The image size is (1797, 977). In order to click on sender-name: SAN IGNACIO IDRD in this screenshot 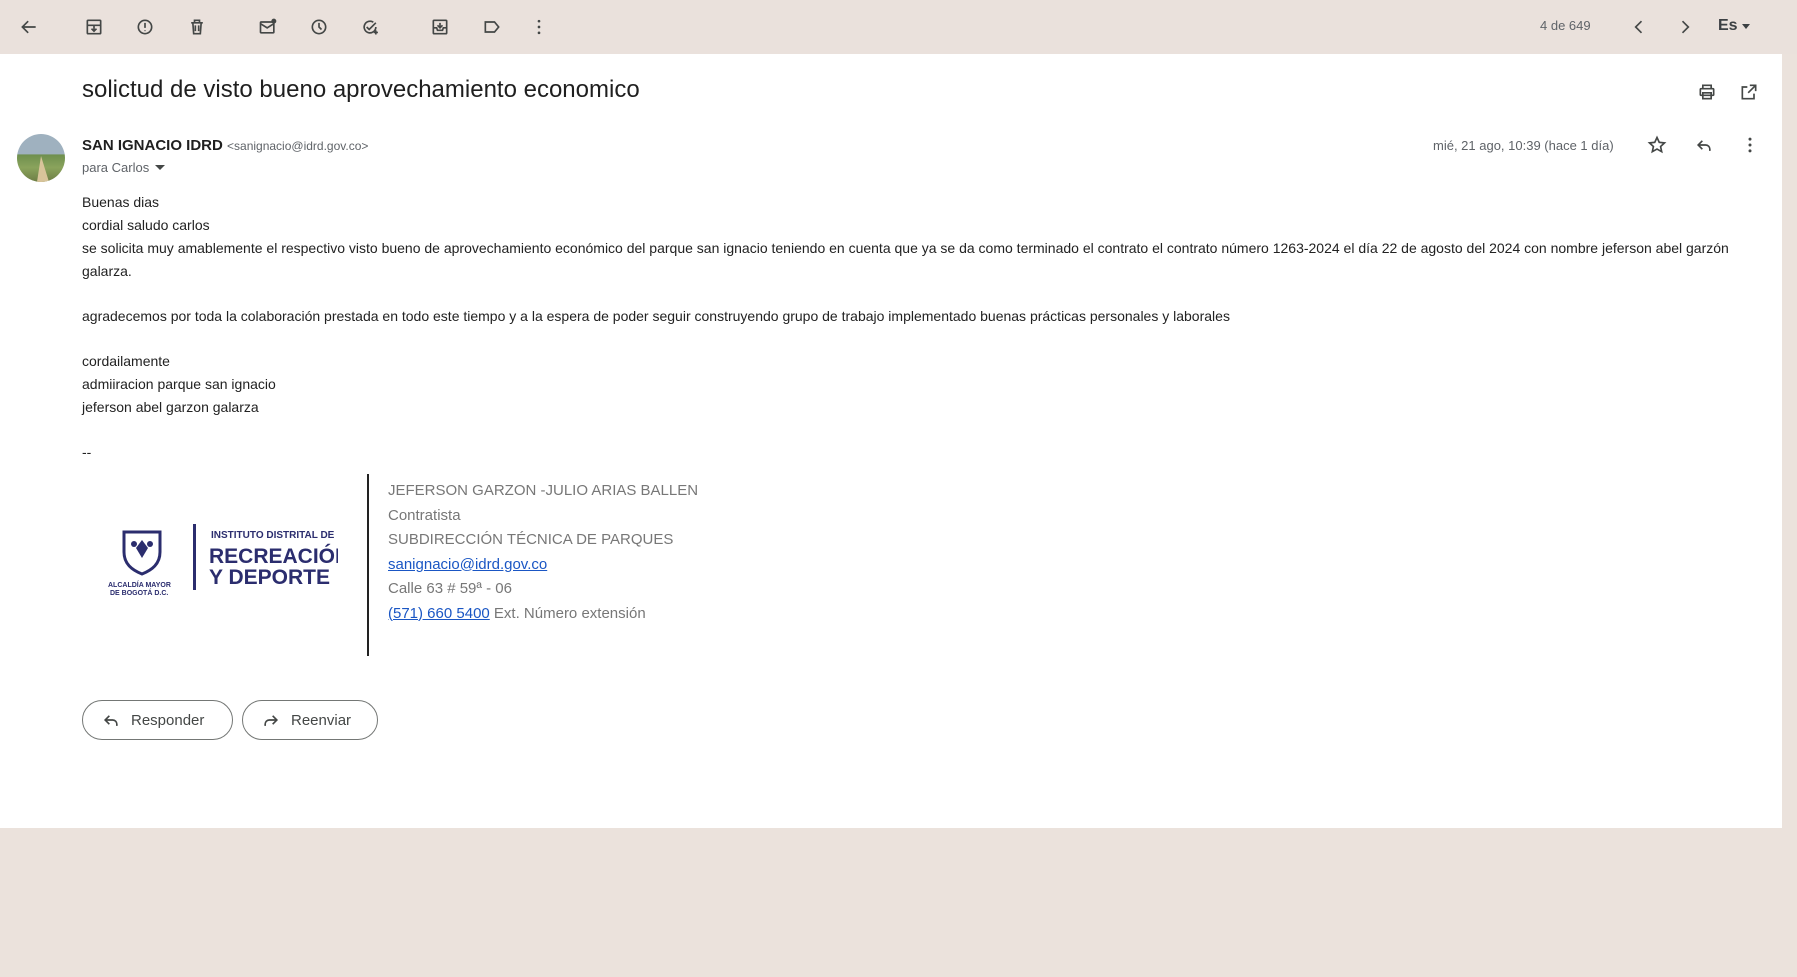, I will do `click(152, 145)`.